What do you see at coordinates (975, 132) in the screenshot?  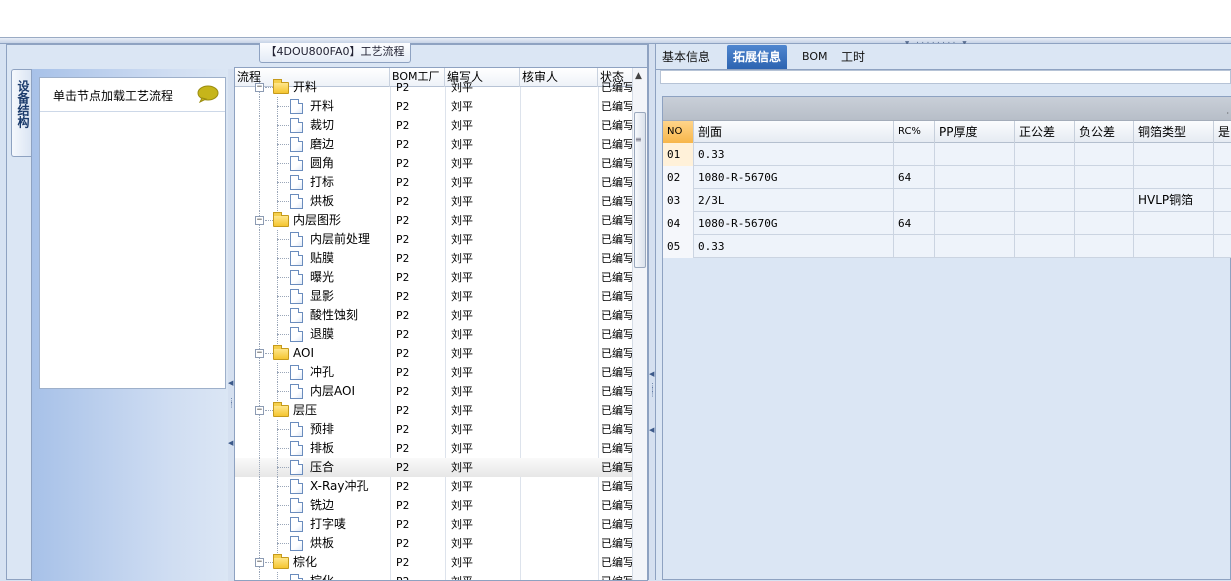 I see `grid-col-header: PP厚度` at bounding box center [975, 132].